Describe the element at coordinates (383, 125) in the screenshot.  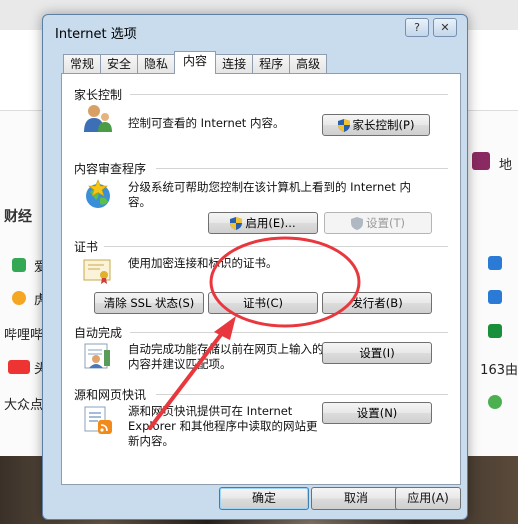
I see `parental-controls-button-label: 家长控制(P)` at that location.